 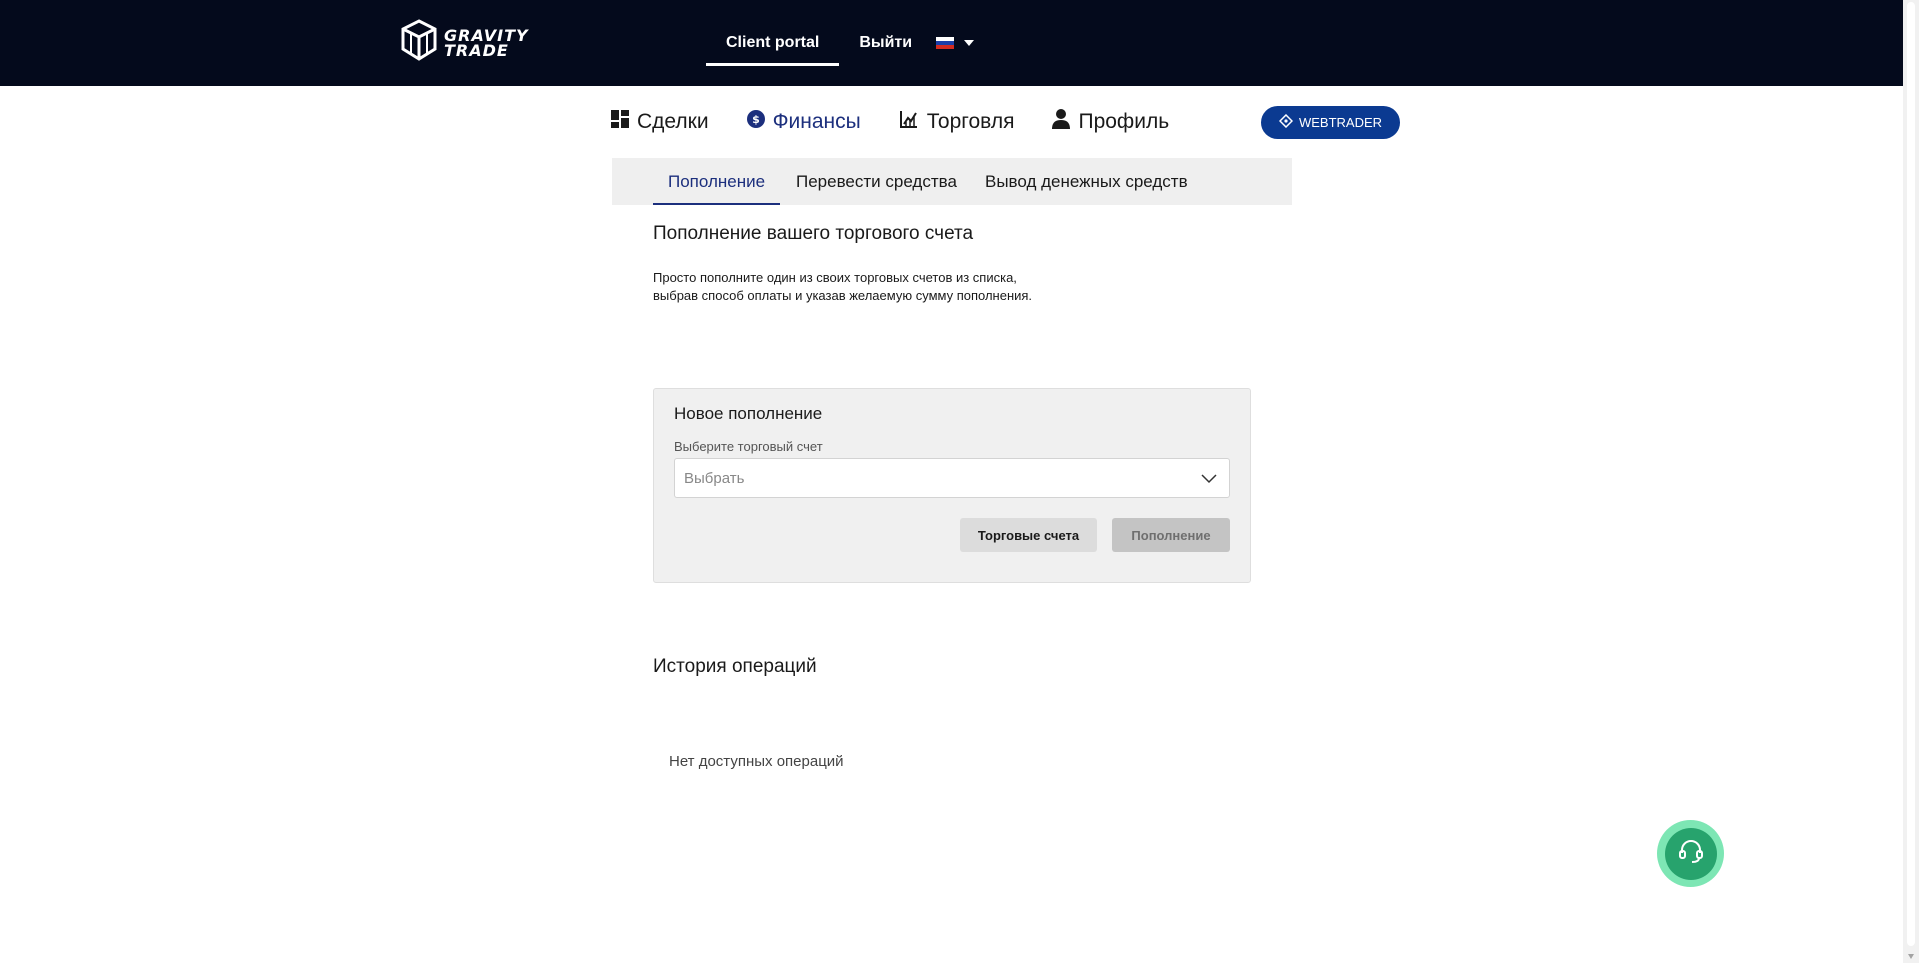 I want to click on top-nav: Client portal Выйти, so click(x=840, y=43).